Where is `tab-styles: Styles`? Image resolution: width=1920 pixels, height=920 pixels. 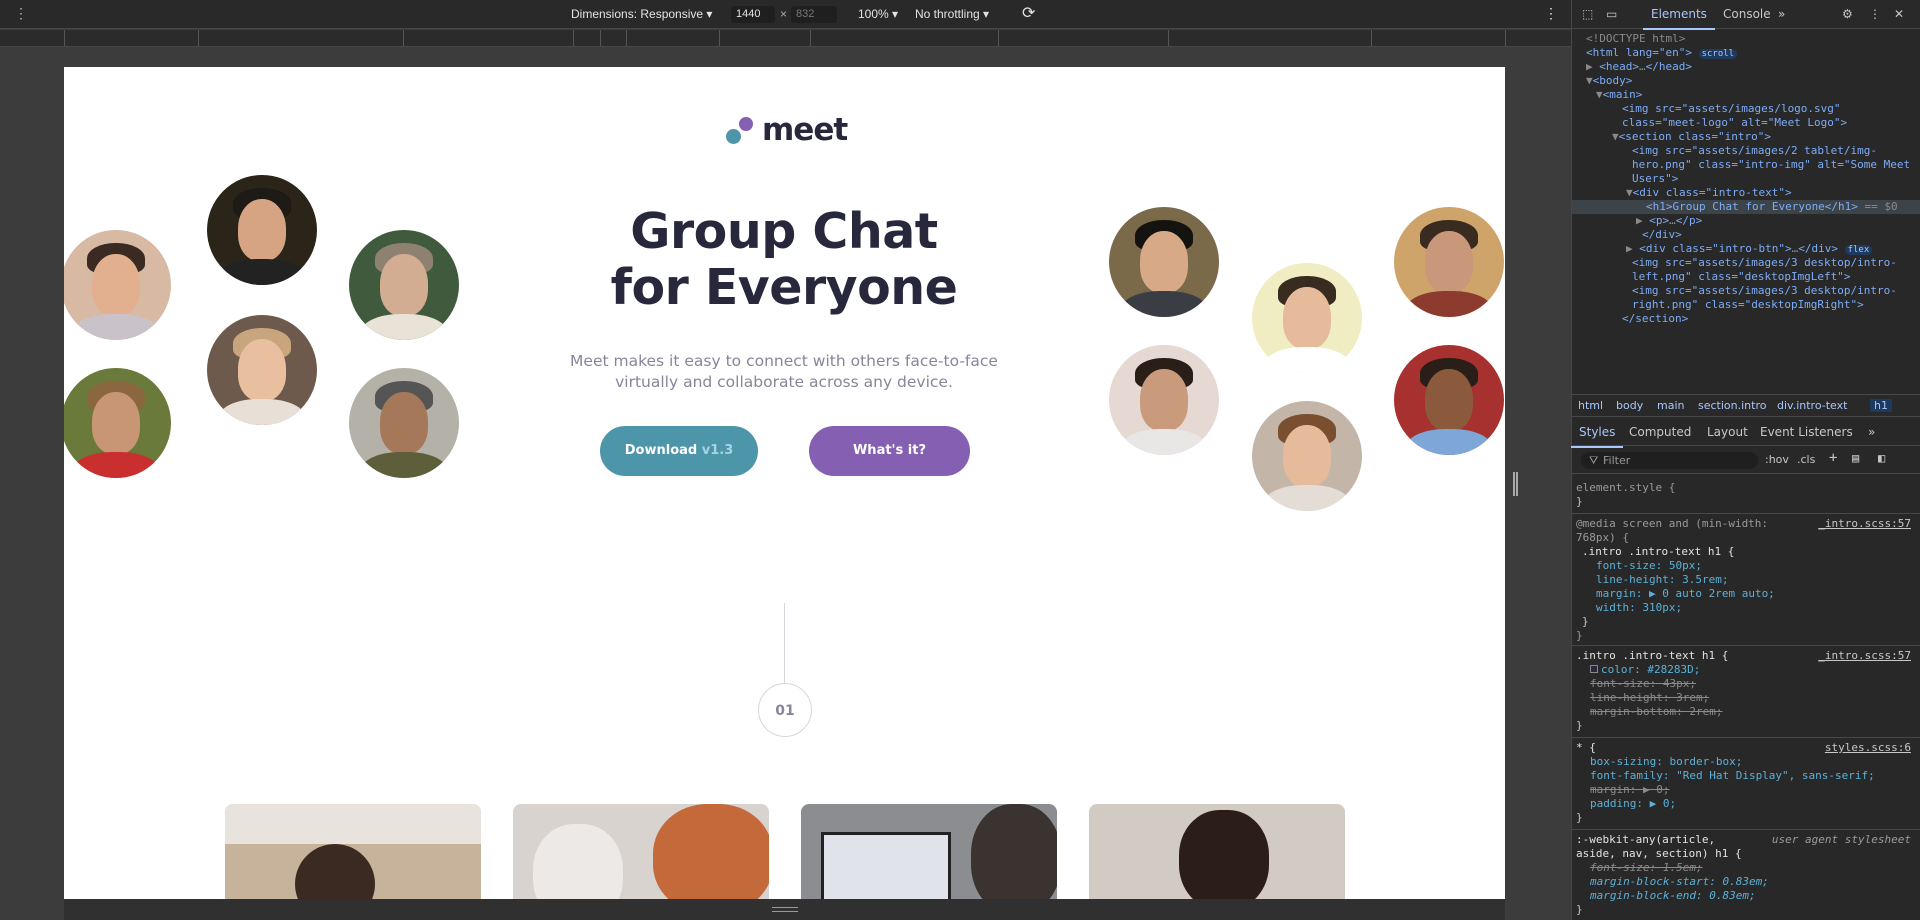 tab-styles: Styles is located at coordinates (1597, 436).